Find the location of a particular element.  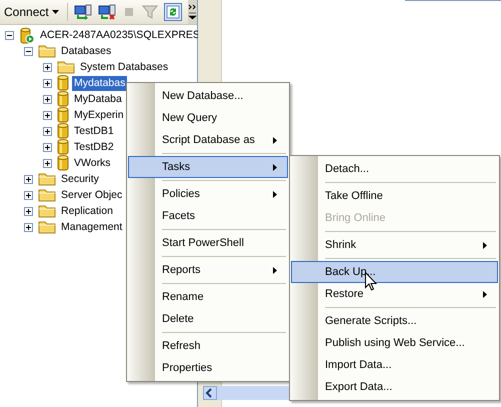

menu-item: Rename is located at coordinates (208, 297).